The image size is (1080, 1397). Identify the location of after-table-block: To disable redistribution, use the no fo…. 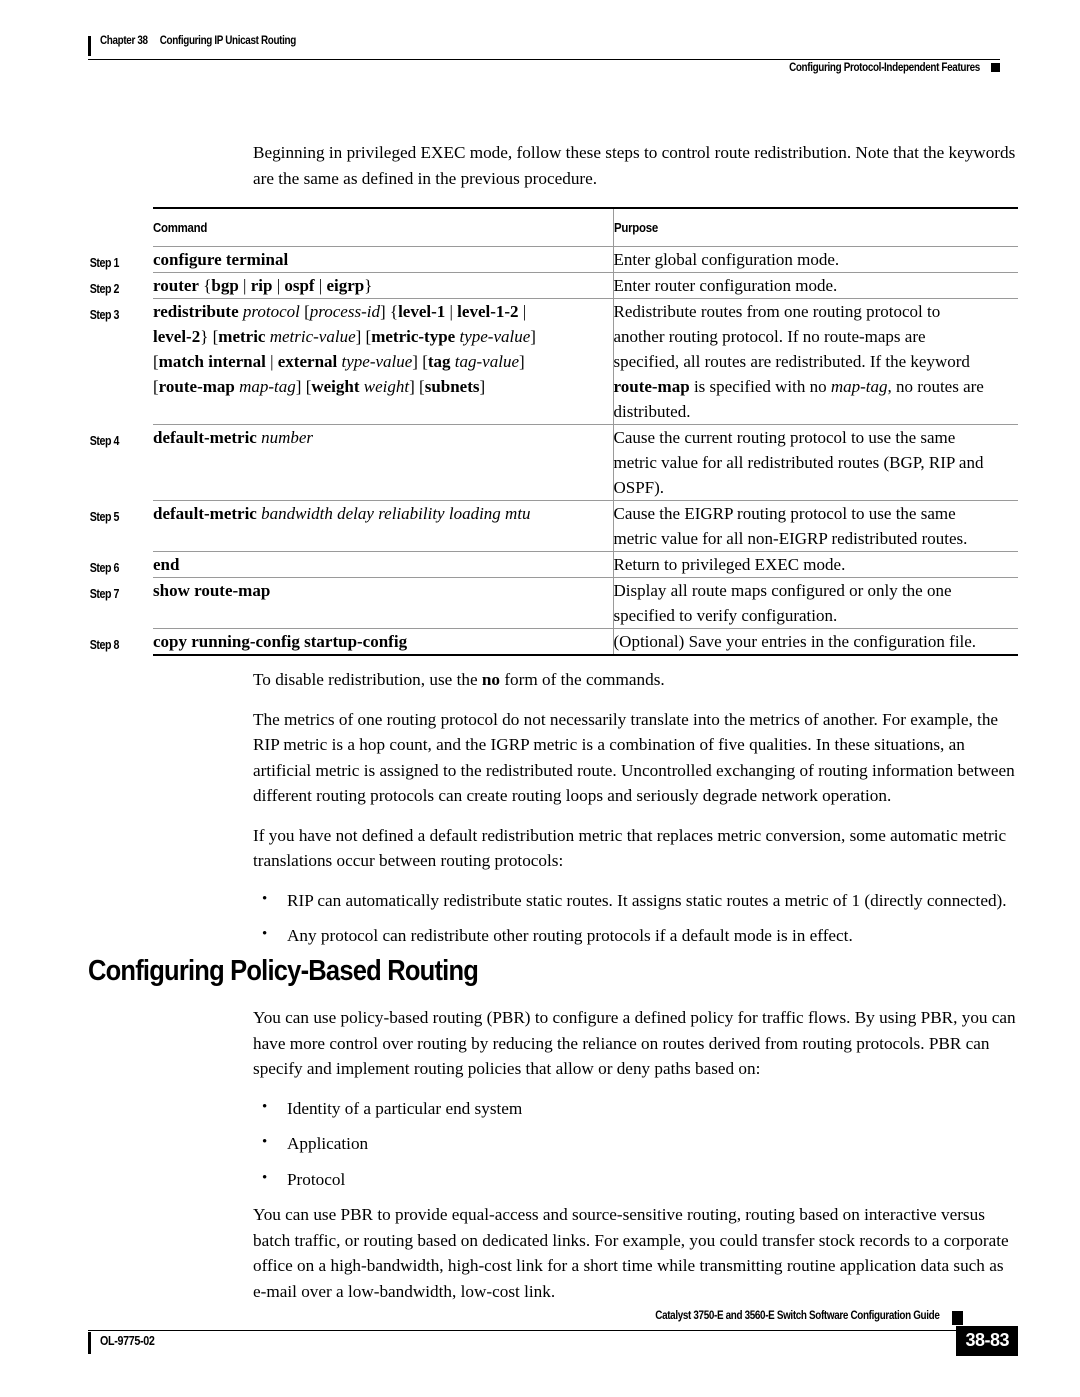
(635, 813).